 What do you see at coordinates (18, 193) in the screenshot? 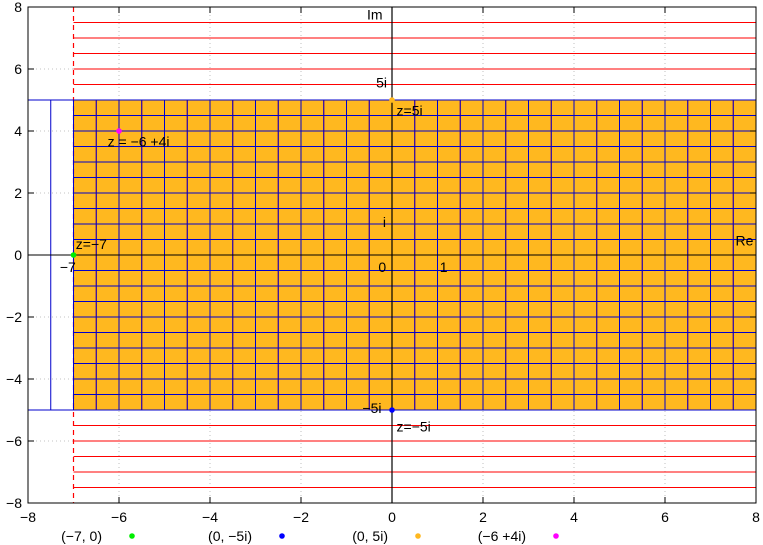
I see `y-tick-label: 2` at bounding box center [18, 193].